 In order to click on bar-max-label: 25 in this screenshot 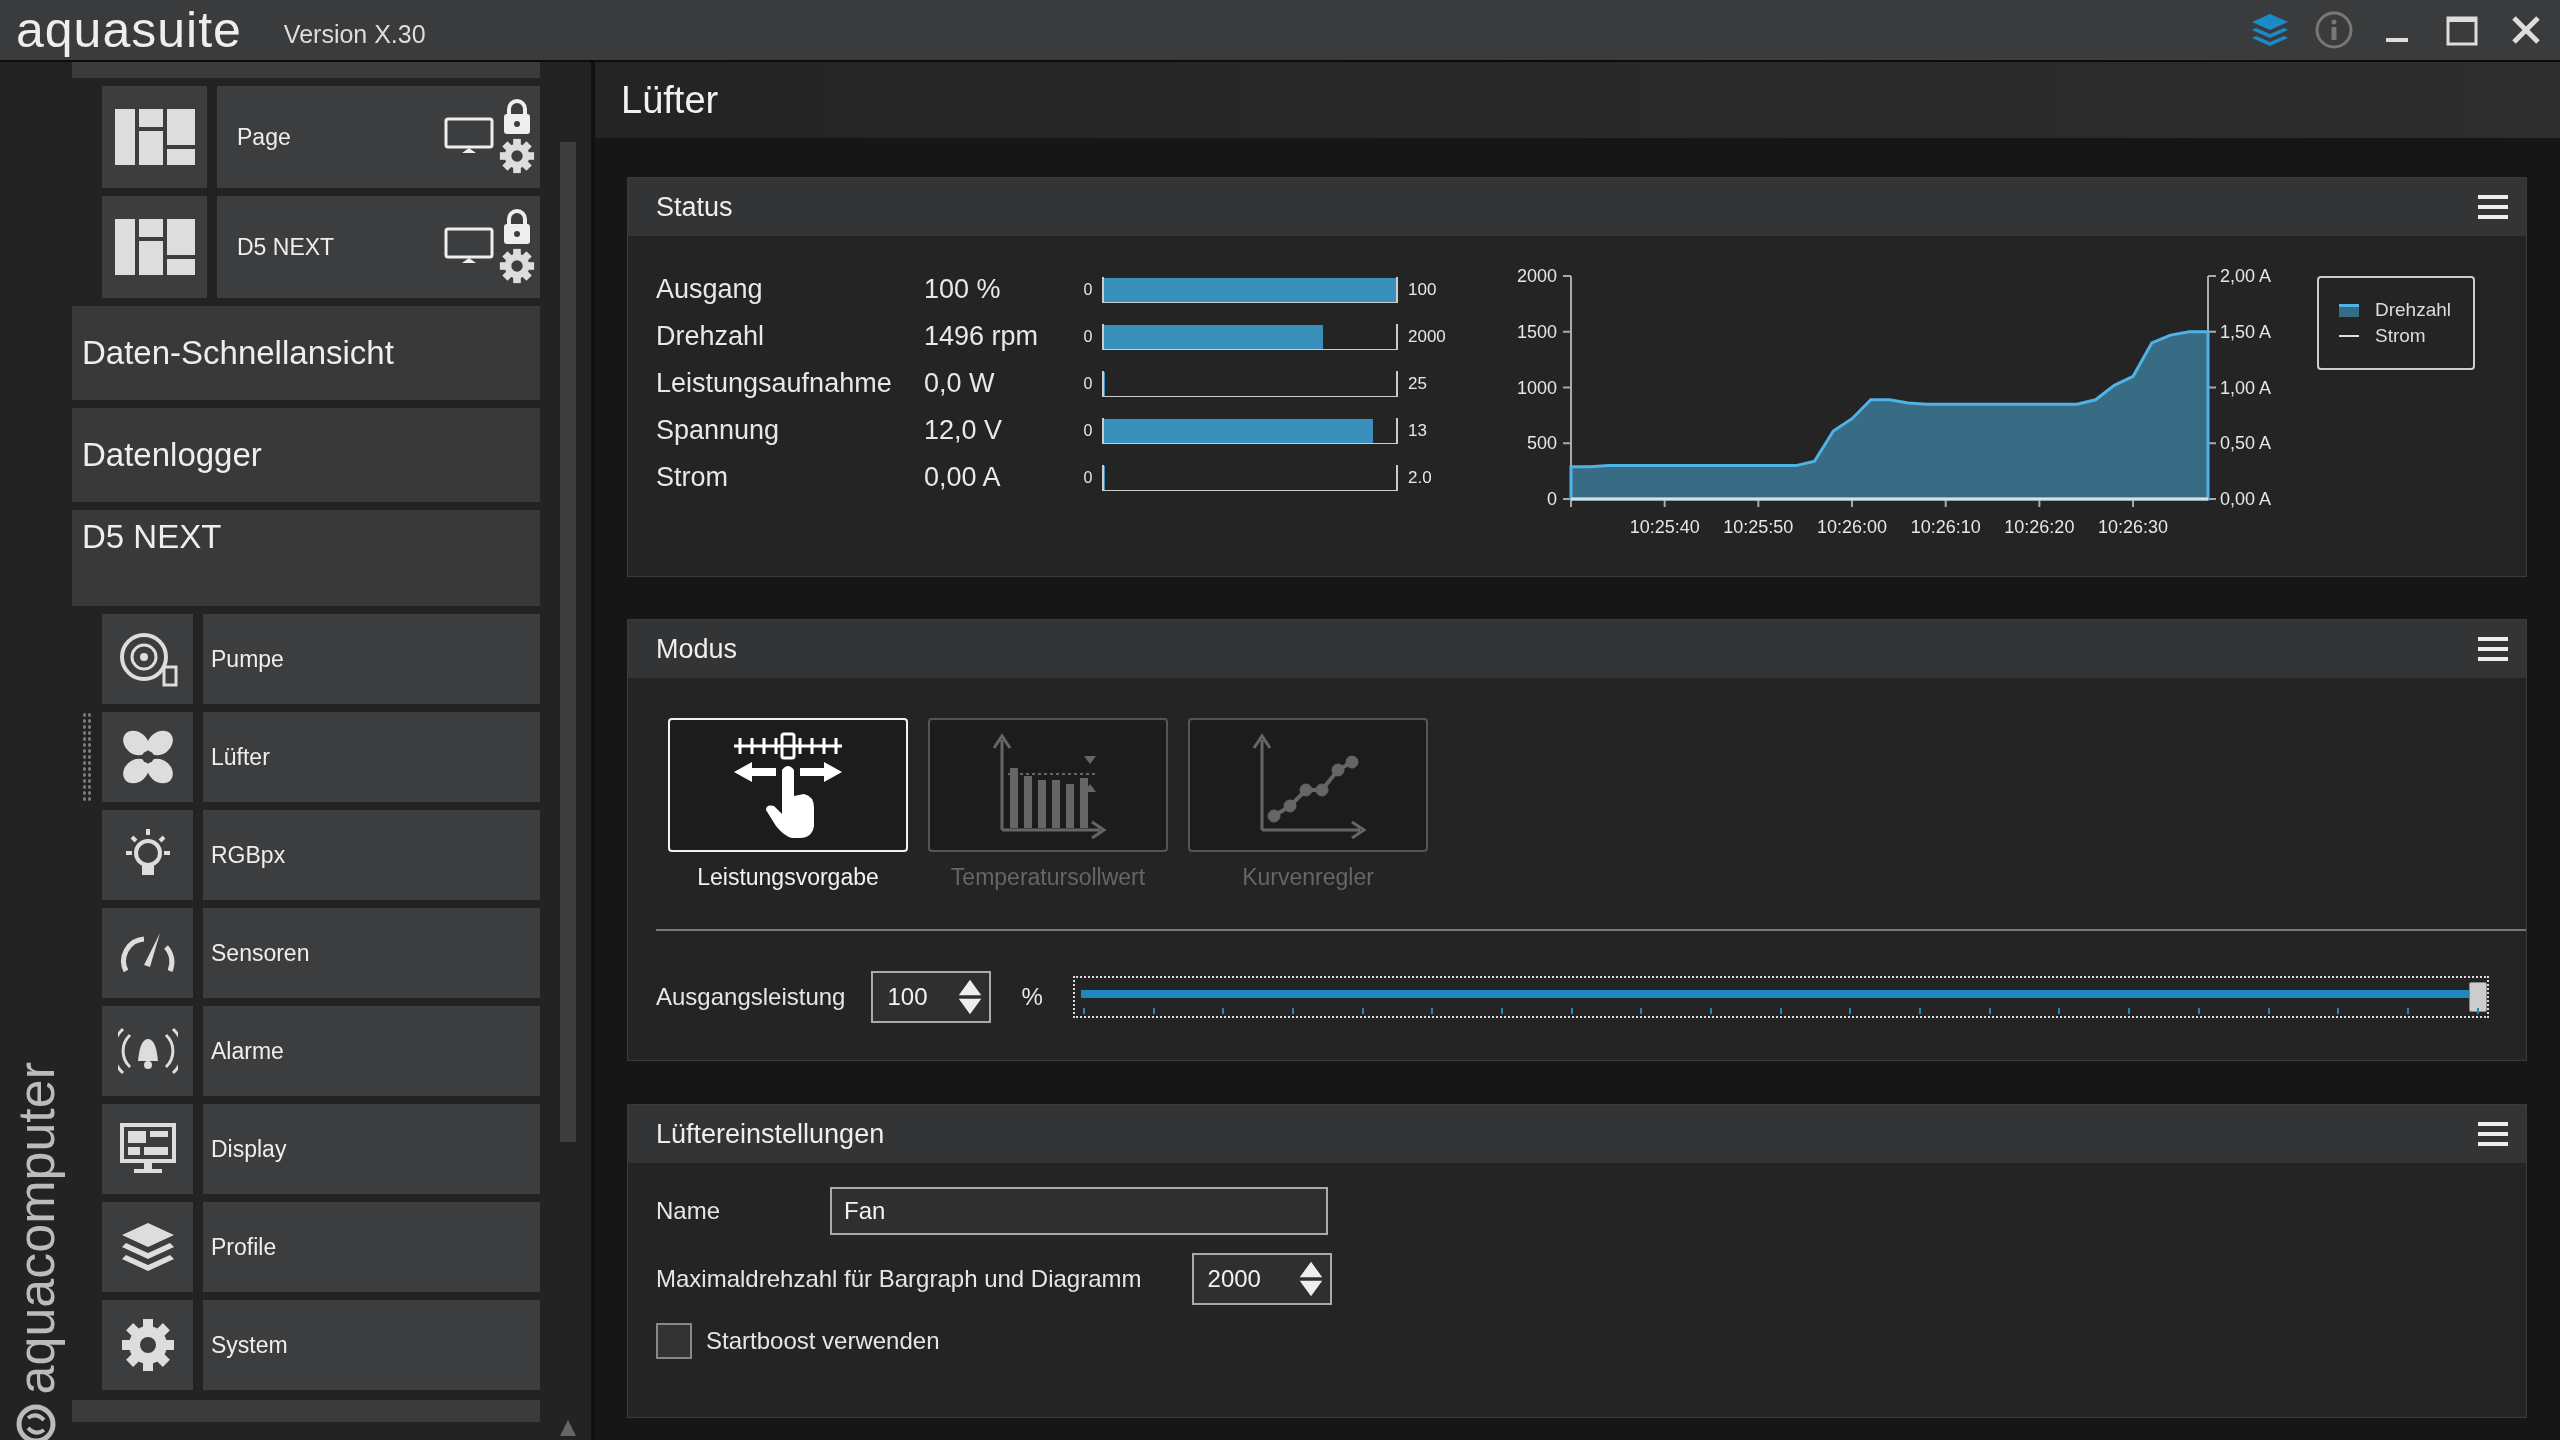, I will do `click(1417, 383)`.